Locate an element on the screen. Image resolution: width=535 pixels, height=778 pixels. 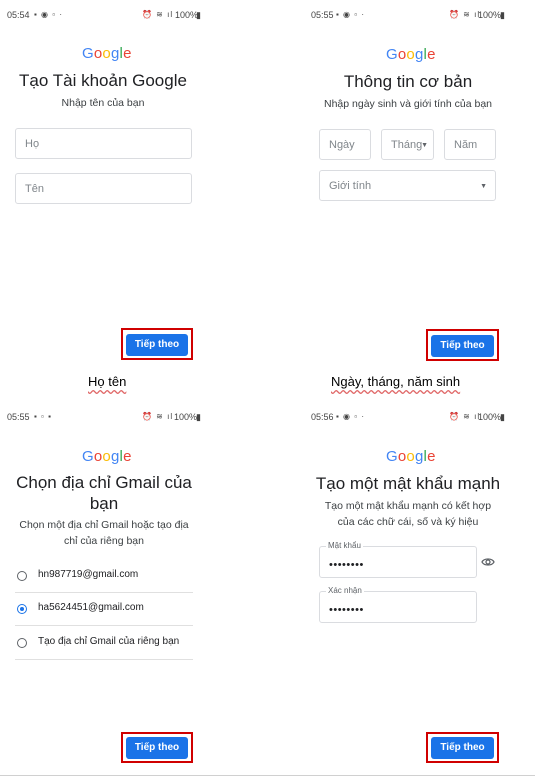
page-subtitle: Nhập tên của bạn is located at coordinates (103, 103).